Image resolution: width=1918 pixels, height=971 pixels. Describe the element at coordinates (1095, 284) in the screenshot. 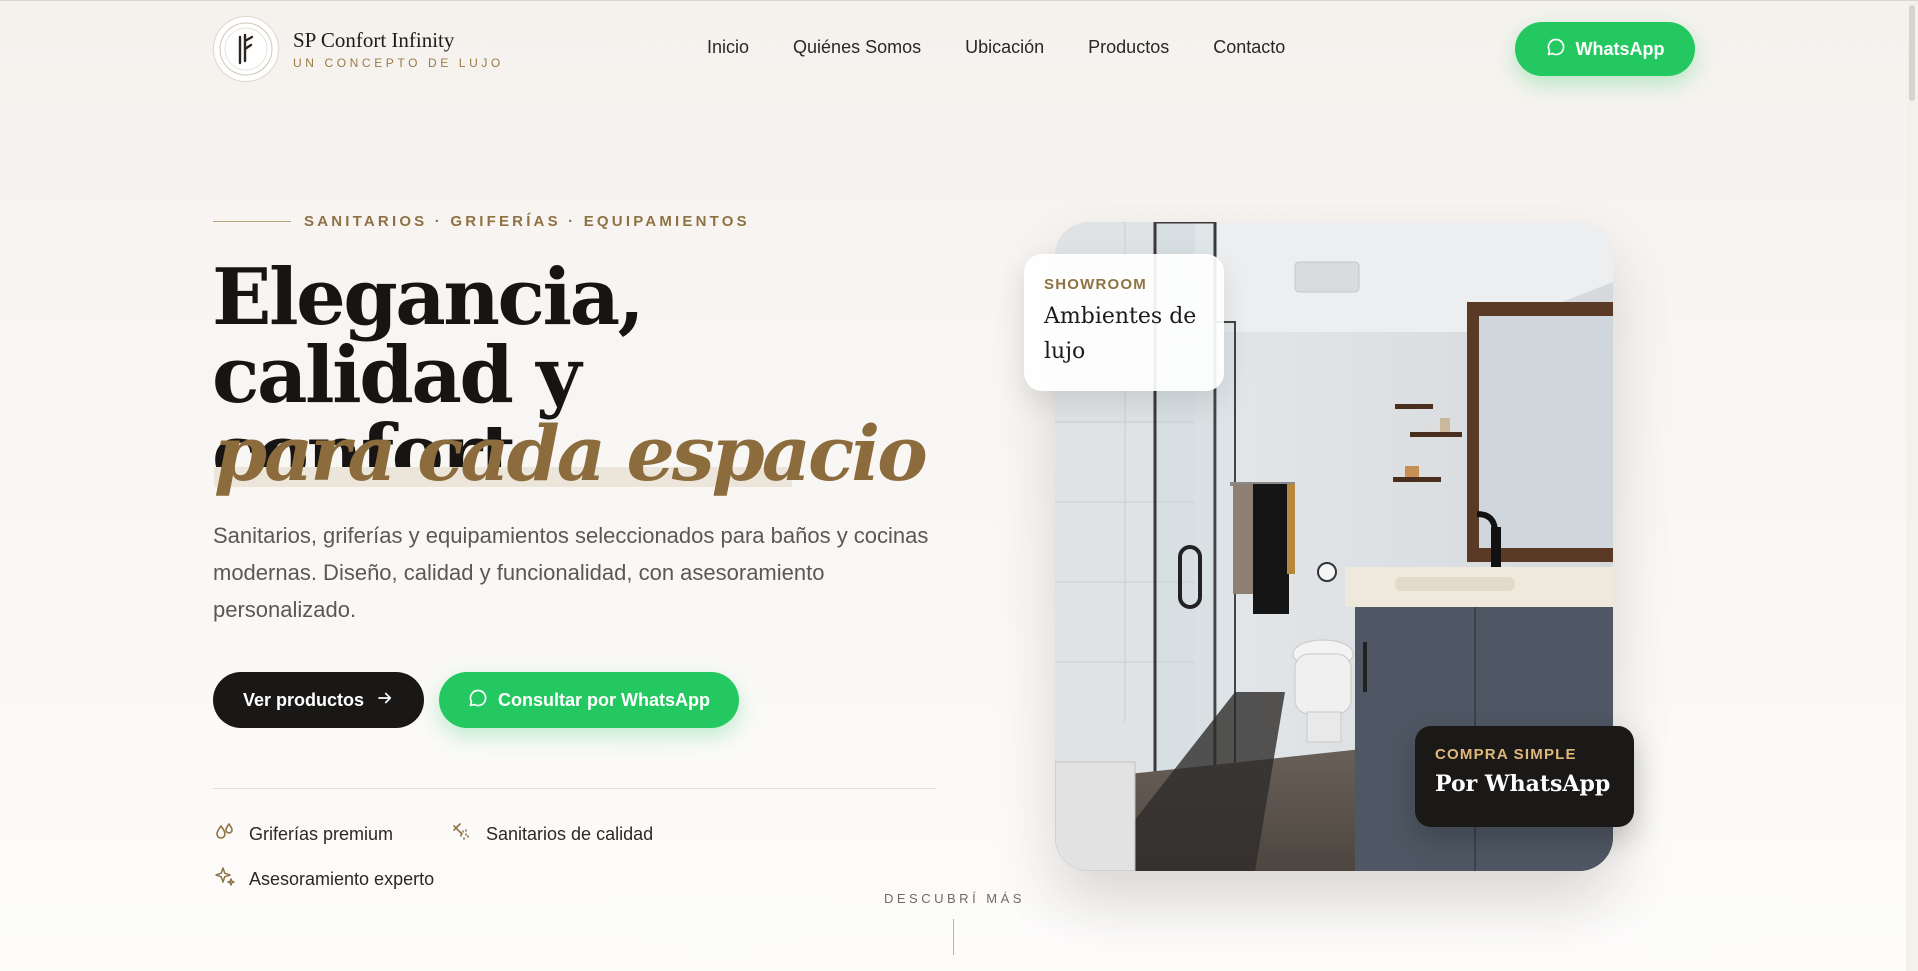

I see `showroom-label: SHOWROOM` at that location.